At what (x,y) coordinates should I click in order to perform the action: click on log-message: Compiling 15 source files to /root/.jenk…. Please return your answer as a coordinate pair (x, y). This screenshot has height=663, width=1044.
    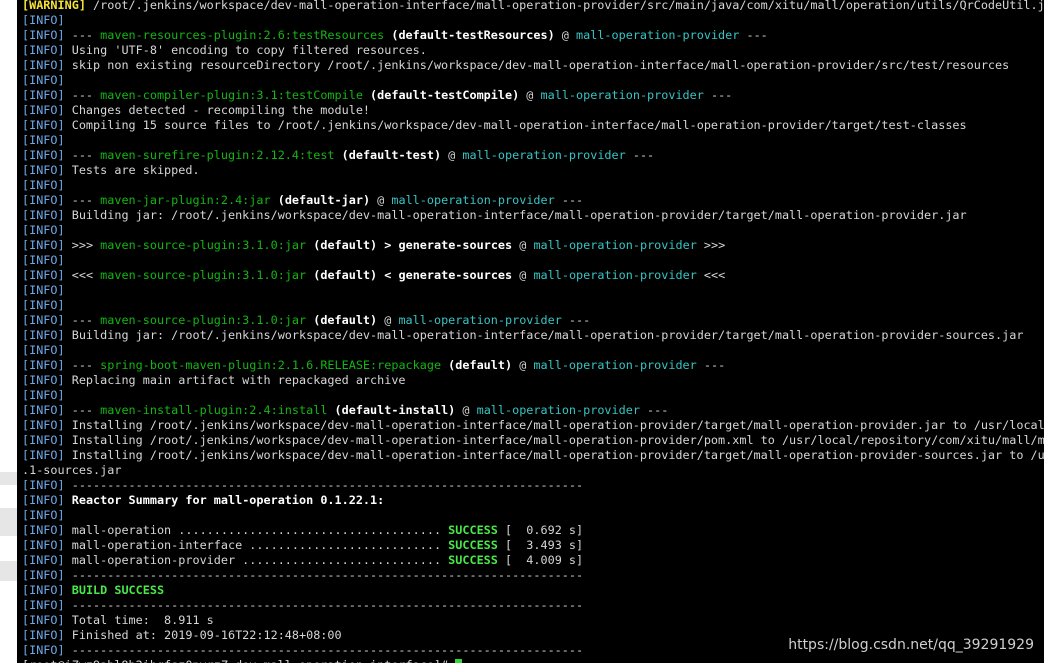
    Looking at the image, I should click on (515, 125).